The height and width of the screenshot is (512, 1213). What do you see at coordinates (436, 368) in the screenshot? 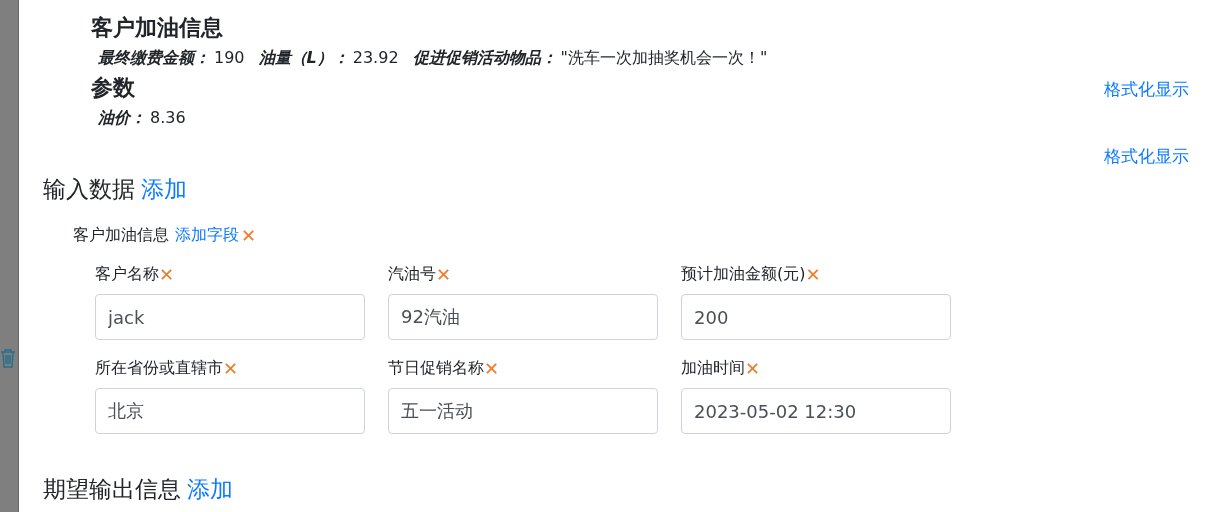
I see `field-label: 节日促销名称` at bounding box center [436, 368].